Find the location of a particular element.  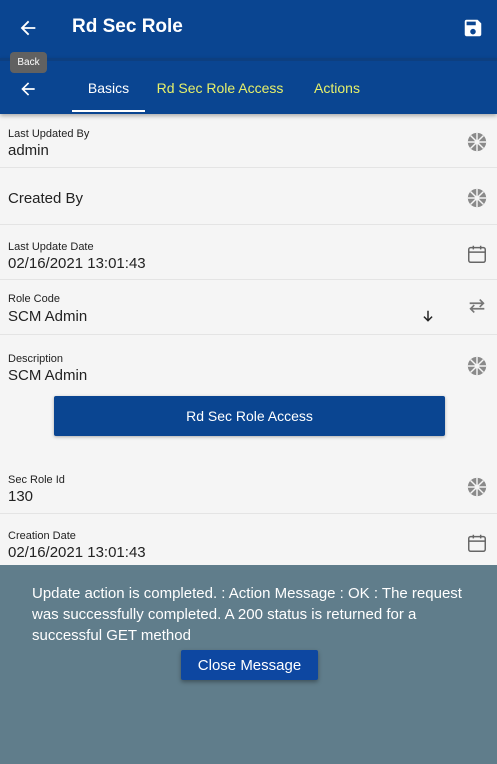

tab-actions: Actions is located at coordinates (337, 87).